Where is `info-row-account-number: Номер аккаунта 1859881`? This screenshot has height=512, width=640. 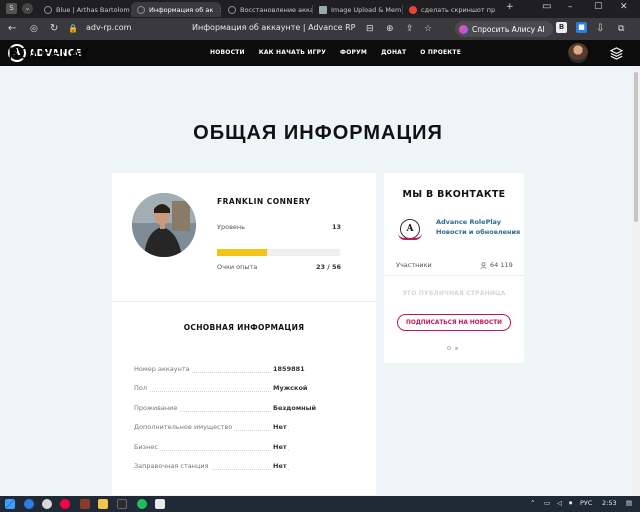 info-row-account-number: Номер аккаунта 1859881 is located at coordinates (221, 370).